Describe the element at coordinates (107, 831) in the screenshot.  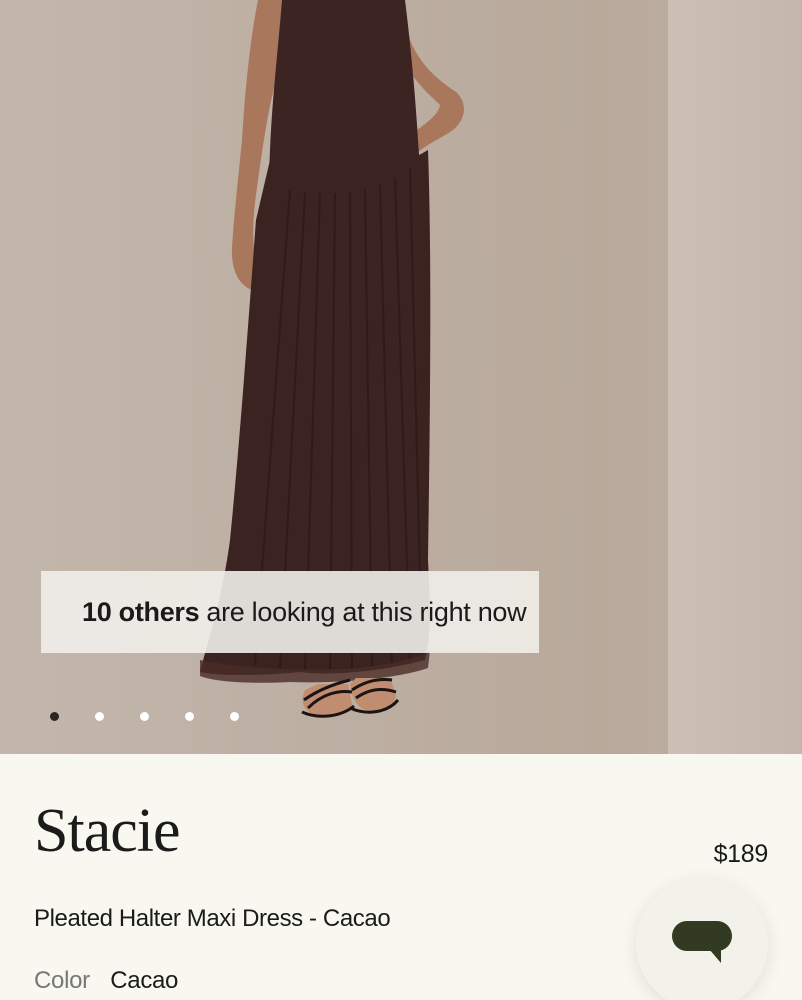
I see `product-title: Stacie` at that location.